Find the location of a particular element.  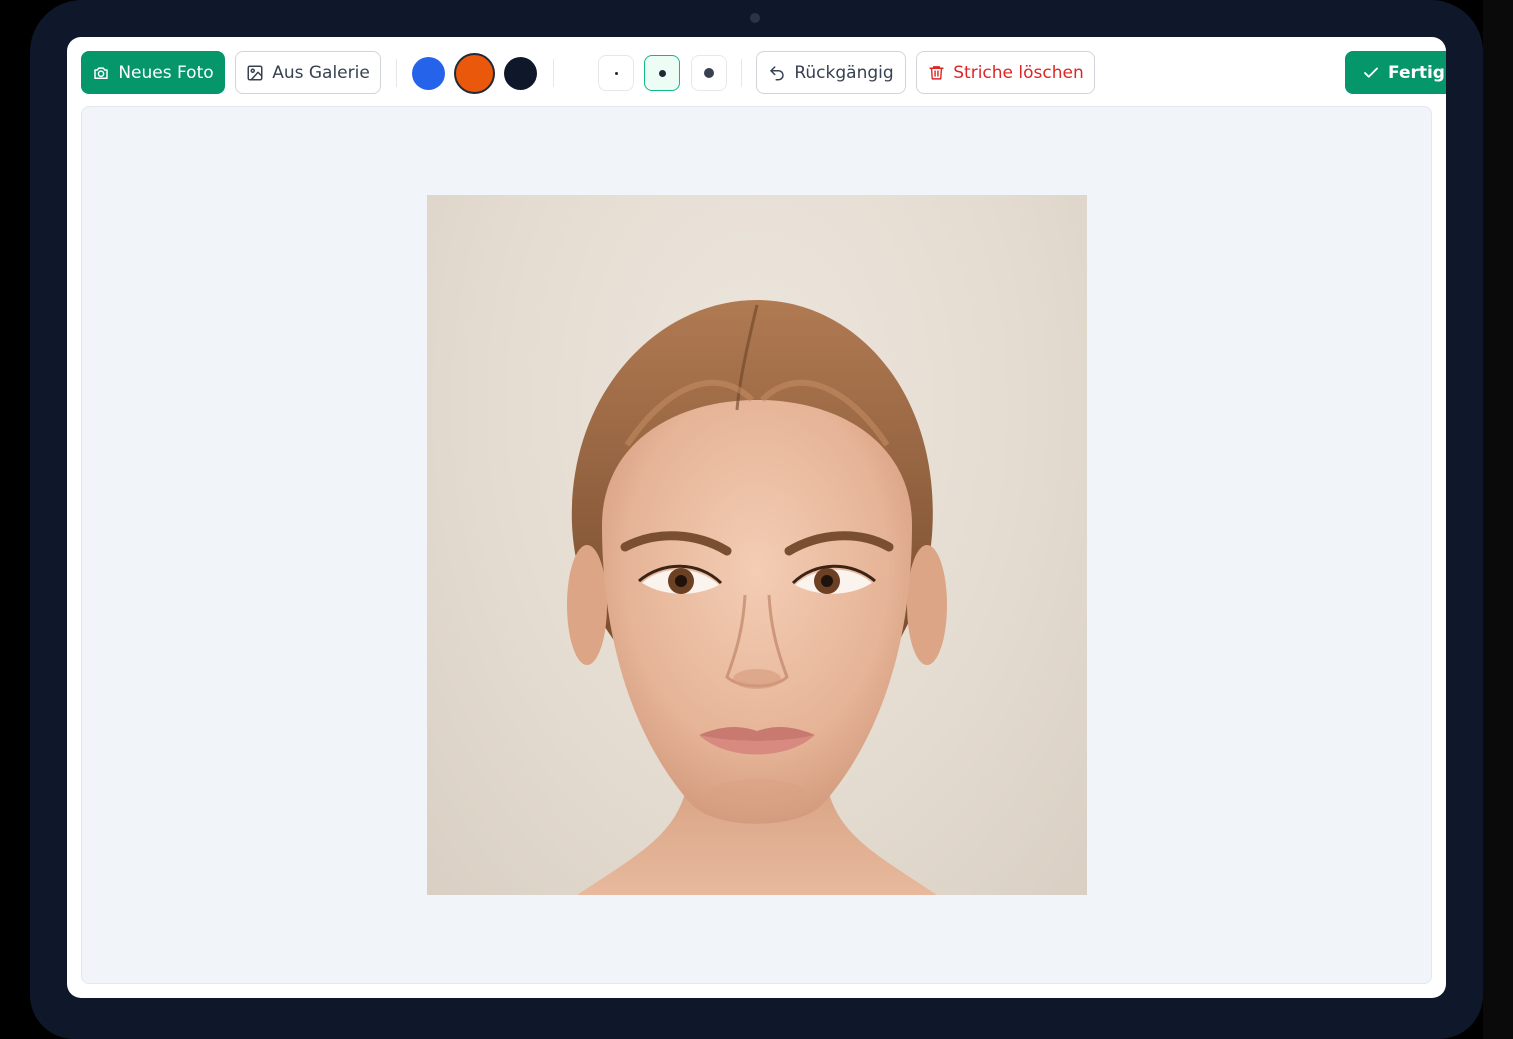

brush-dot-medium is located at coordinates (662, 73).